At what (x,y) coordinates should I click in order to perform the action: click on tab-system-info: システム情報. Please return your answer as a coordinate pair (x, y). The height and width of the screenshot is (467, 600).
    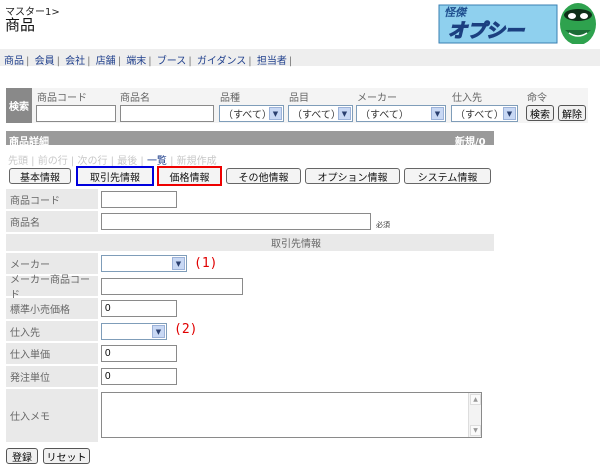
    Looking at the image, I should click on (447, 176).